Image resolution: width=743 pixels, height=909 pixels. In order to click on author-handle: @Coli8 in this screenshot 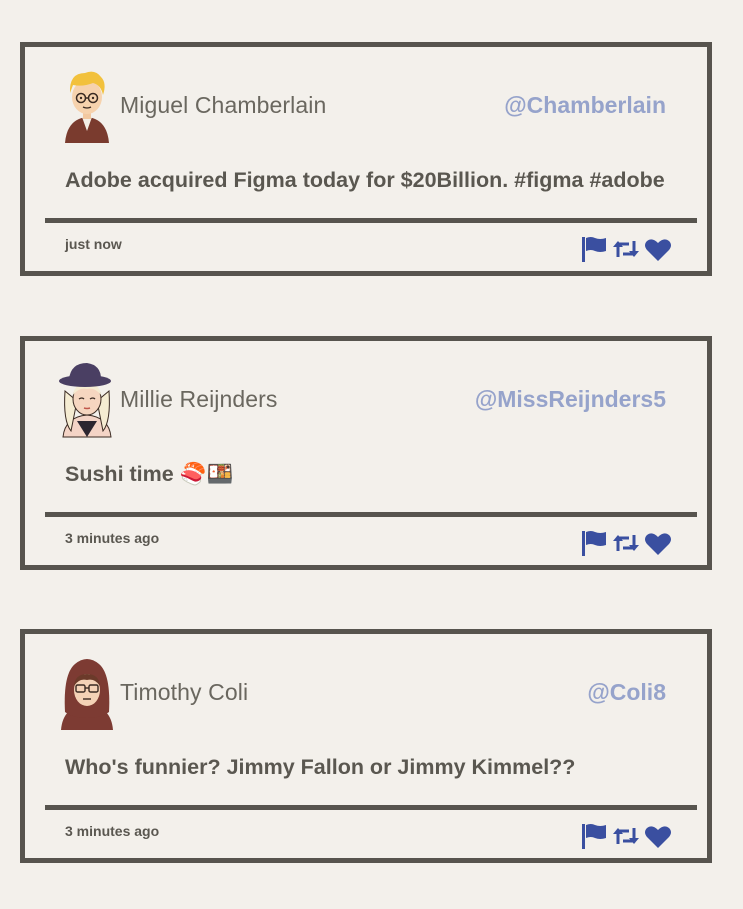, I will do `click(626, 692)`.